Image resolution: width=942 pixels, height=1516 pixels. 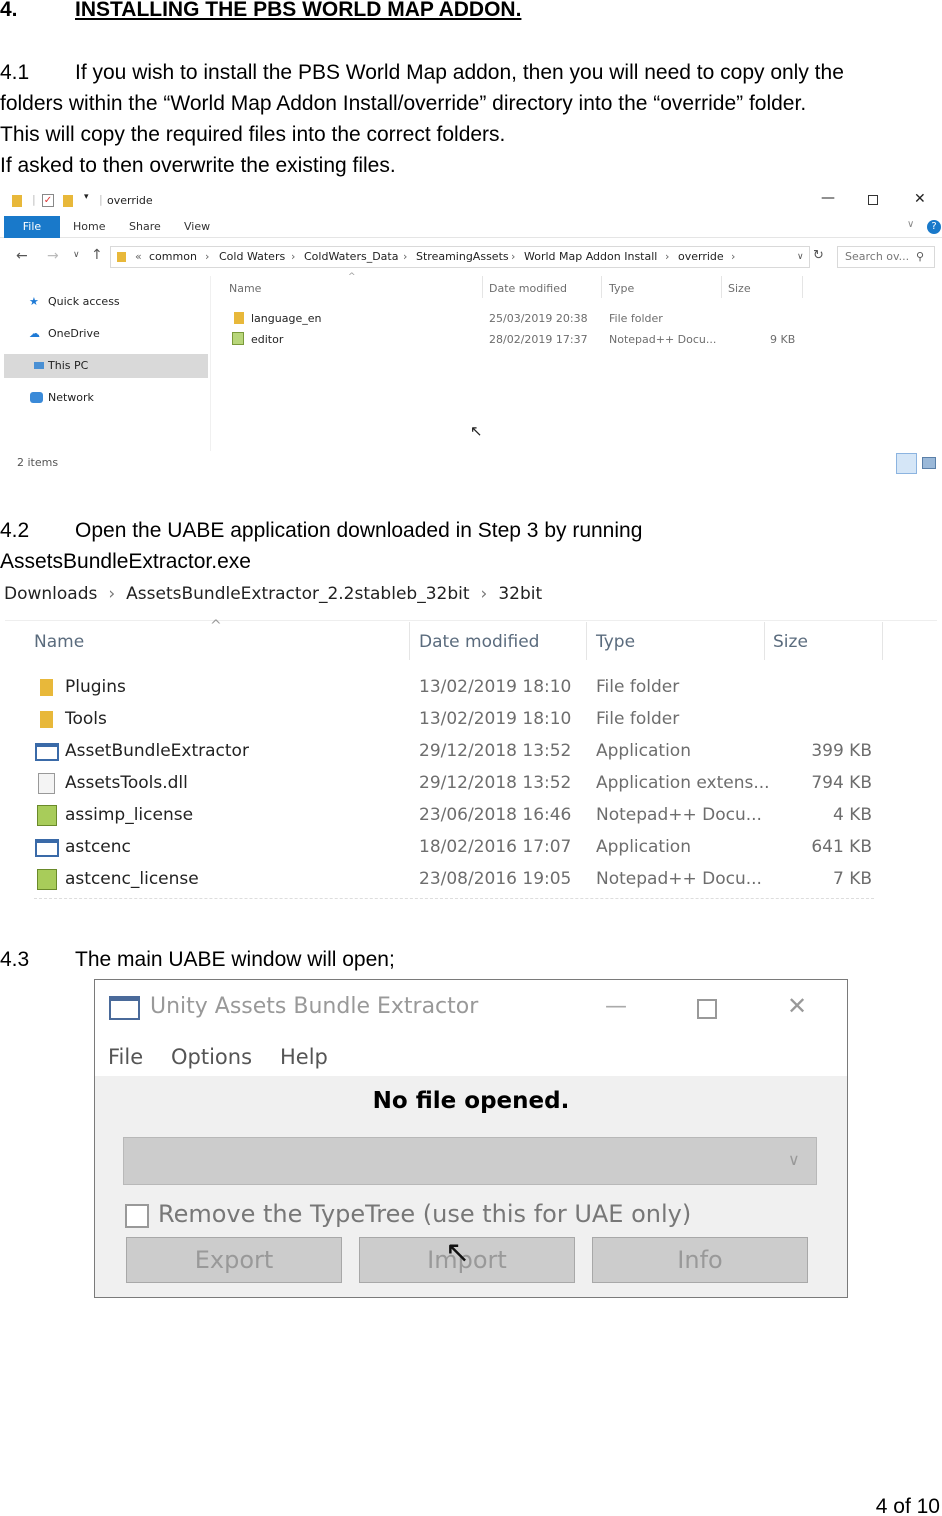 What do you see at coordinates (211, 1057) in the screenshot?
I see `menu-options: Options` at bounding box center [211, 1057].